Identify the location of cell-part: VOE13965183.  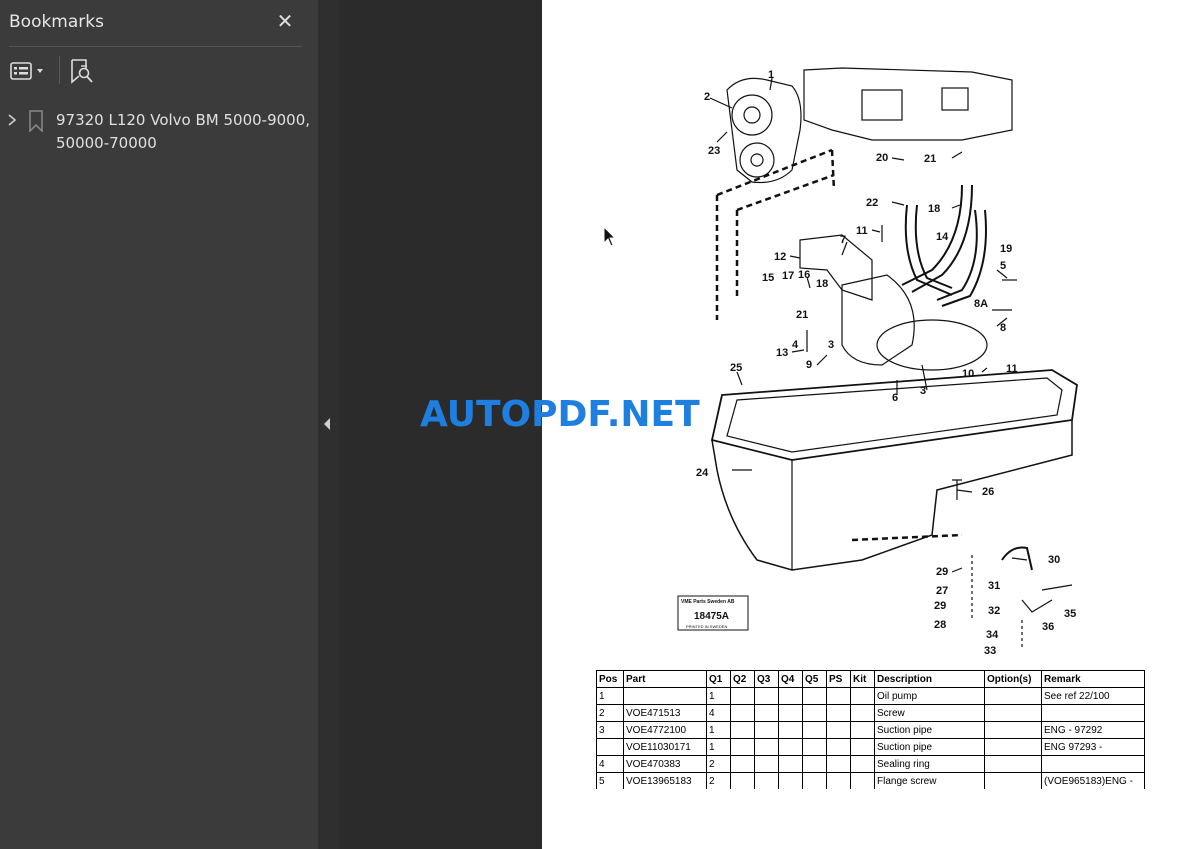
(665, 780).